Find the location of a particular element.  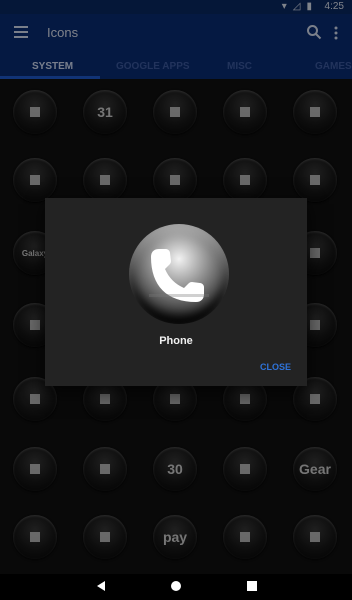

home-icon is located at coordinates (176, 586).